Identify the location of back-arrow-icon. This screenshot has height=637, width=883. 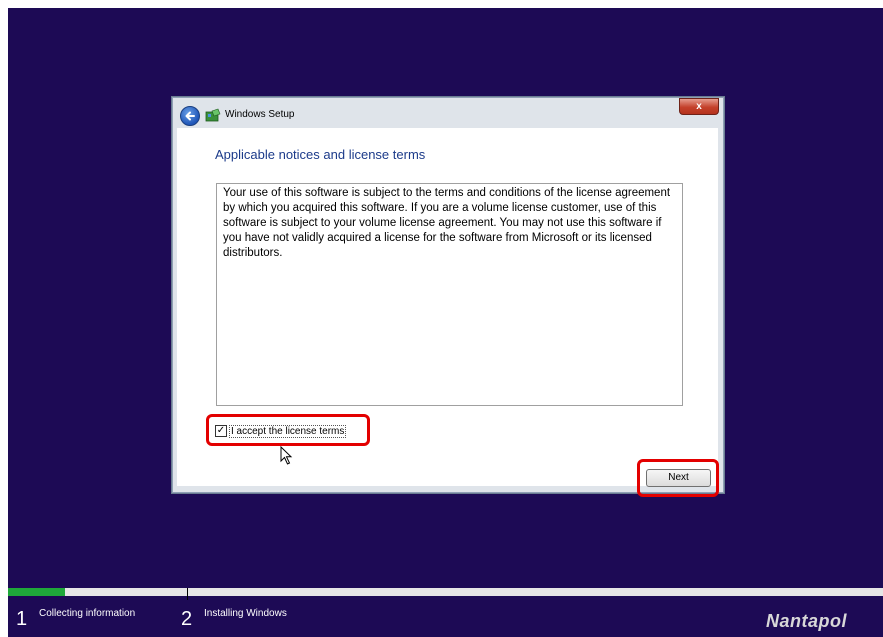
(190, 116).